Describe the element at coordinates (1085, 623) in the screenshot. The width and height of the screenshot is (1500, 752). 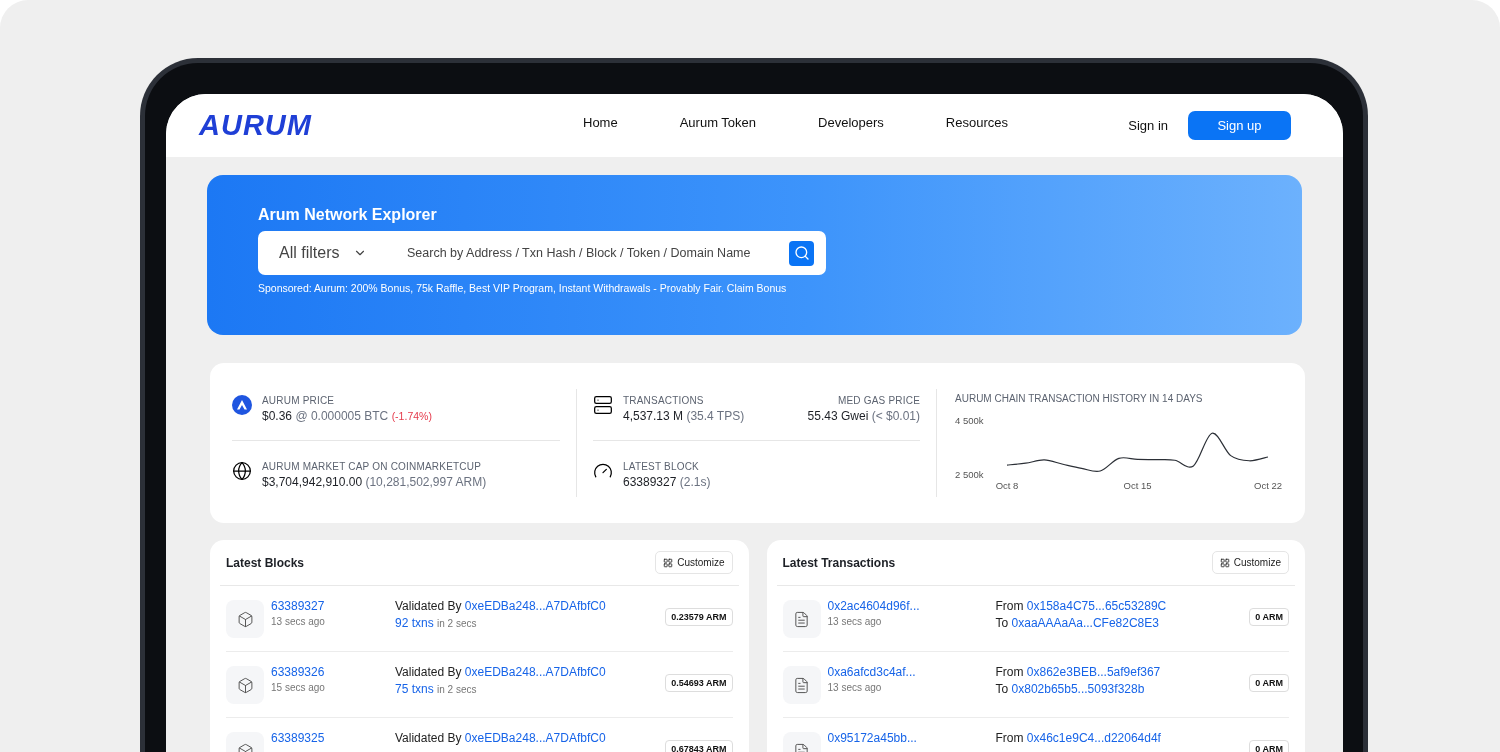
I see `to-address-link: 0xaaAAAaAa...CFe82C8E3` at that location.